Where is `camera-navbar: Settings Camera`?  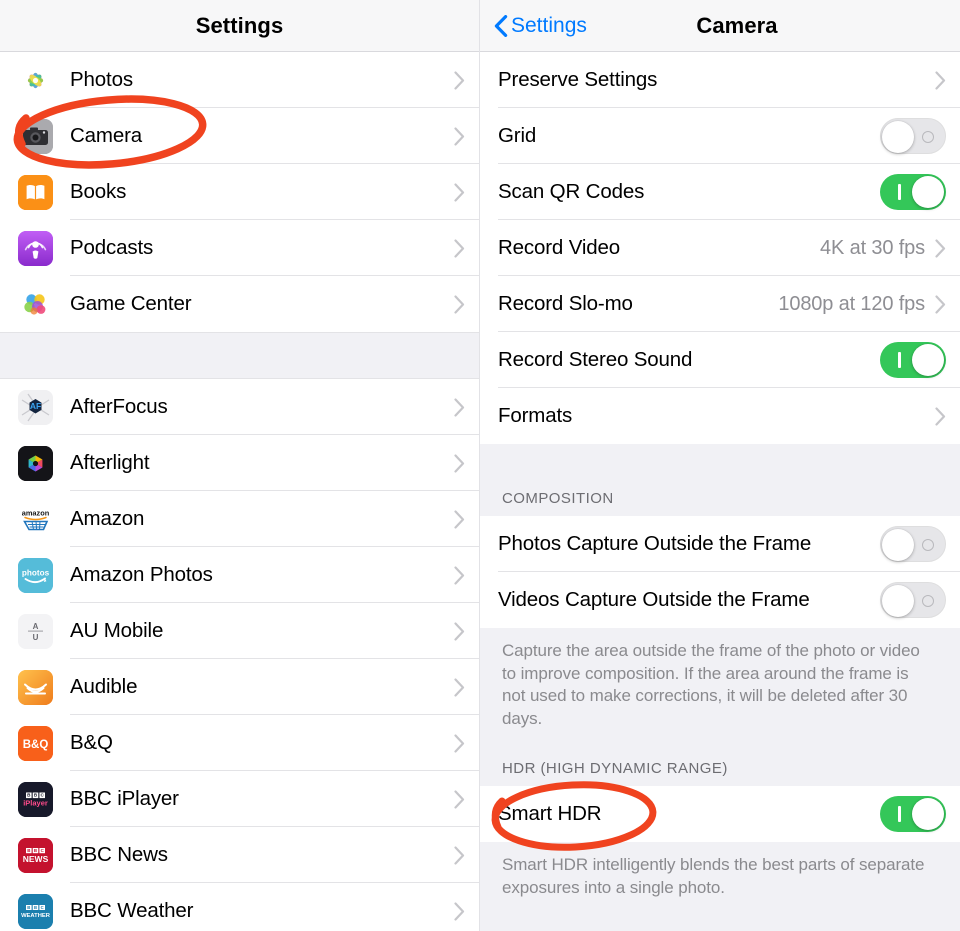
camera-navbar: Settings Camera is located at coordinates (720, 26).